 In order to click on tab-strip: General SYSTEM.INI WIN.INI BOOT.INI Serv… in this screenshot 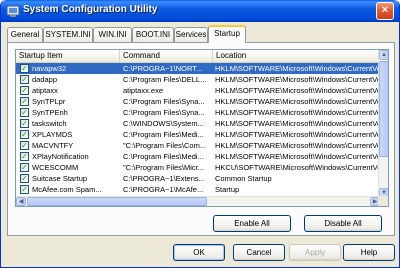, I will do `click(201, 34)`.